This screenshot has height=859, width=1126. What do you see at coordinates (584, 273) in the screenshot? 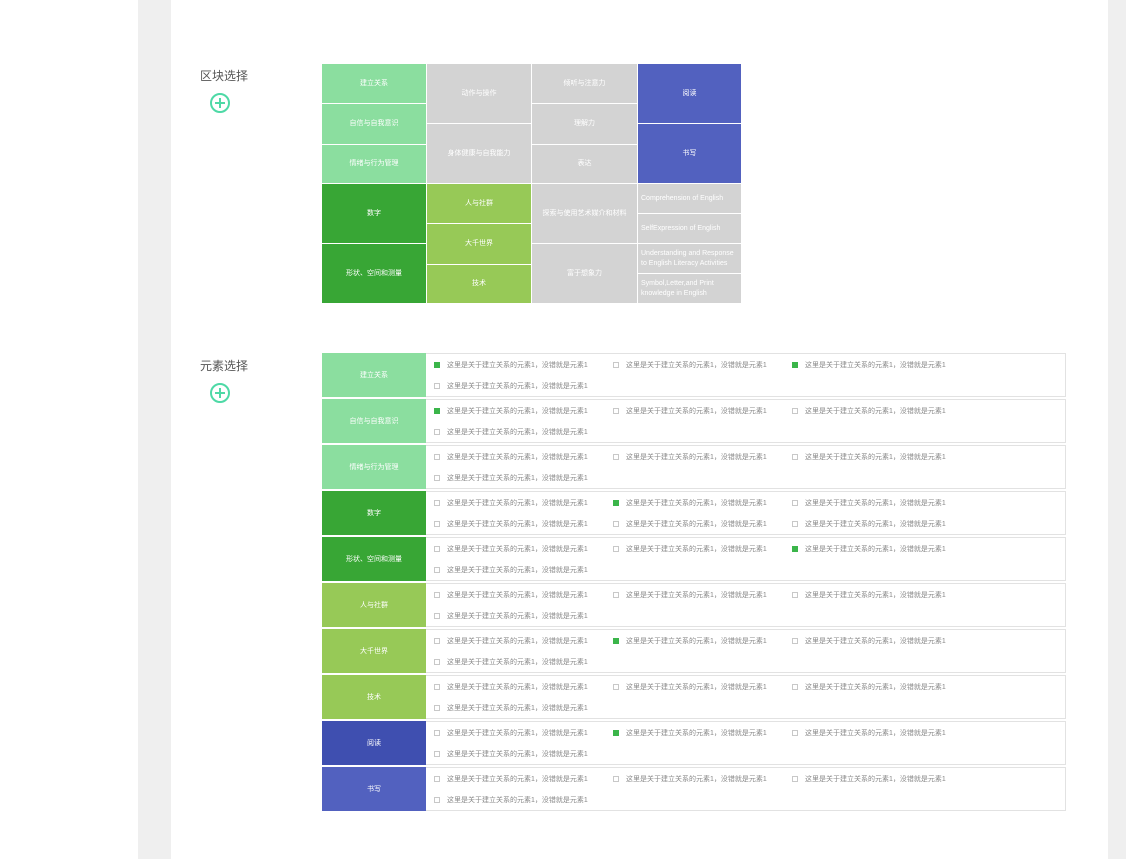
I see `block-cell: 富于想象力` at bounding box center [584, 273].